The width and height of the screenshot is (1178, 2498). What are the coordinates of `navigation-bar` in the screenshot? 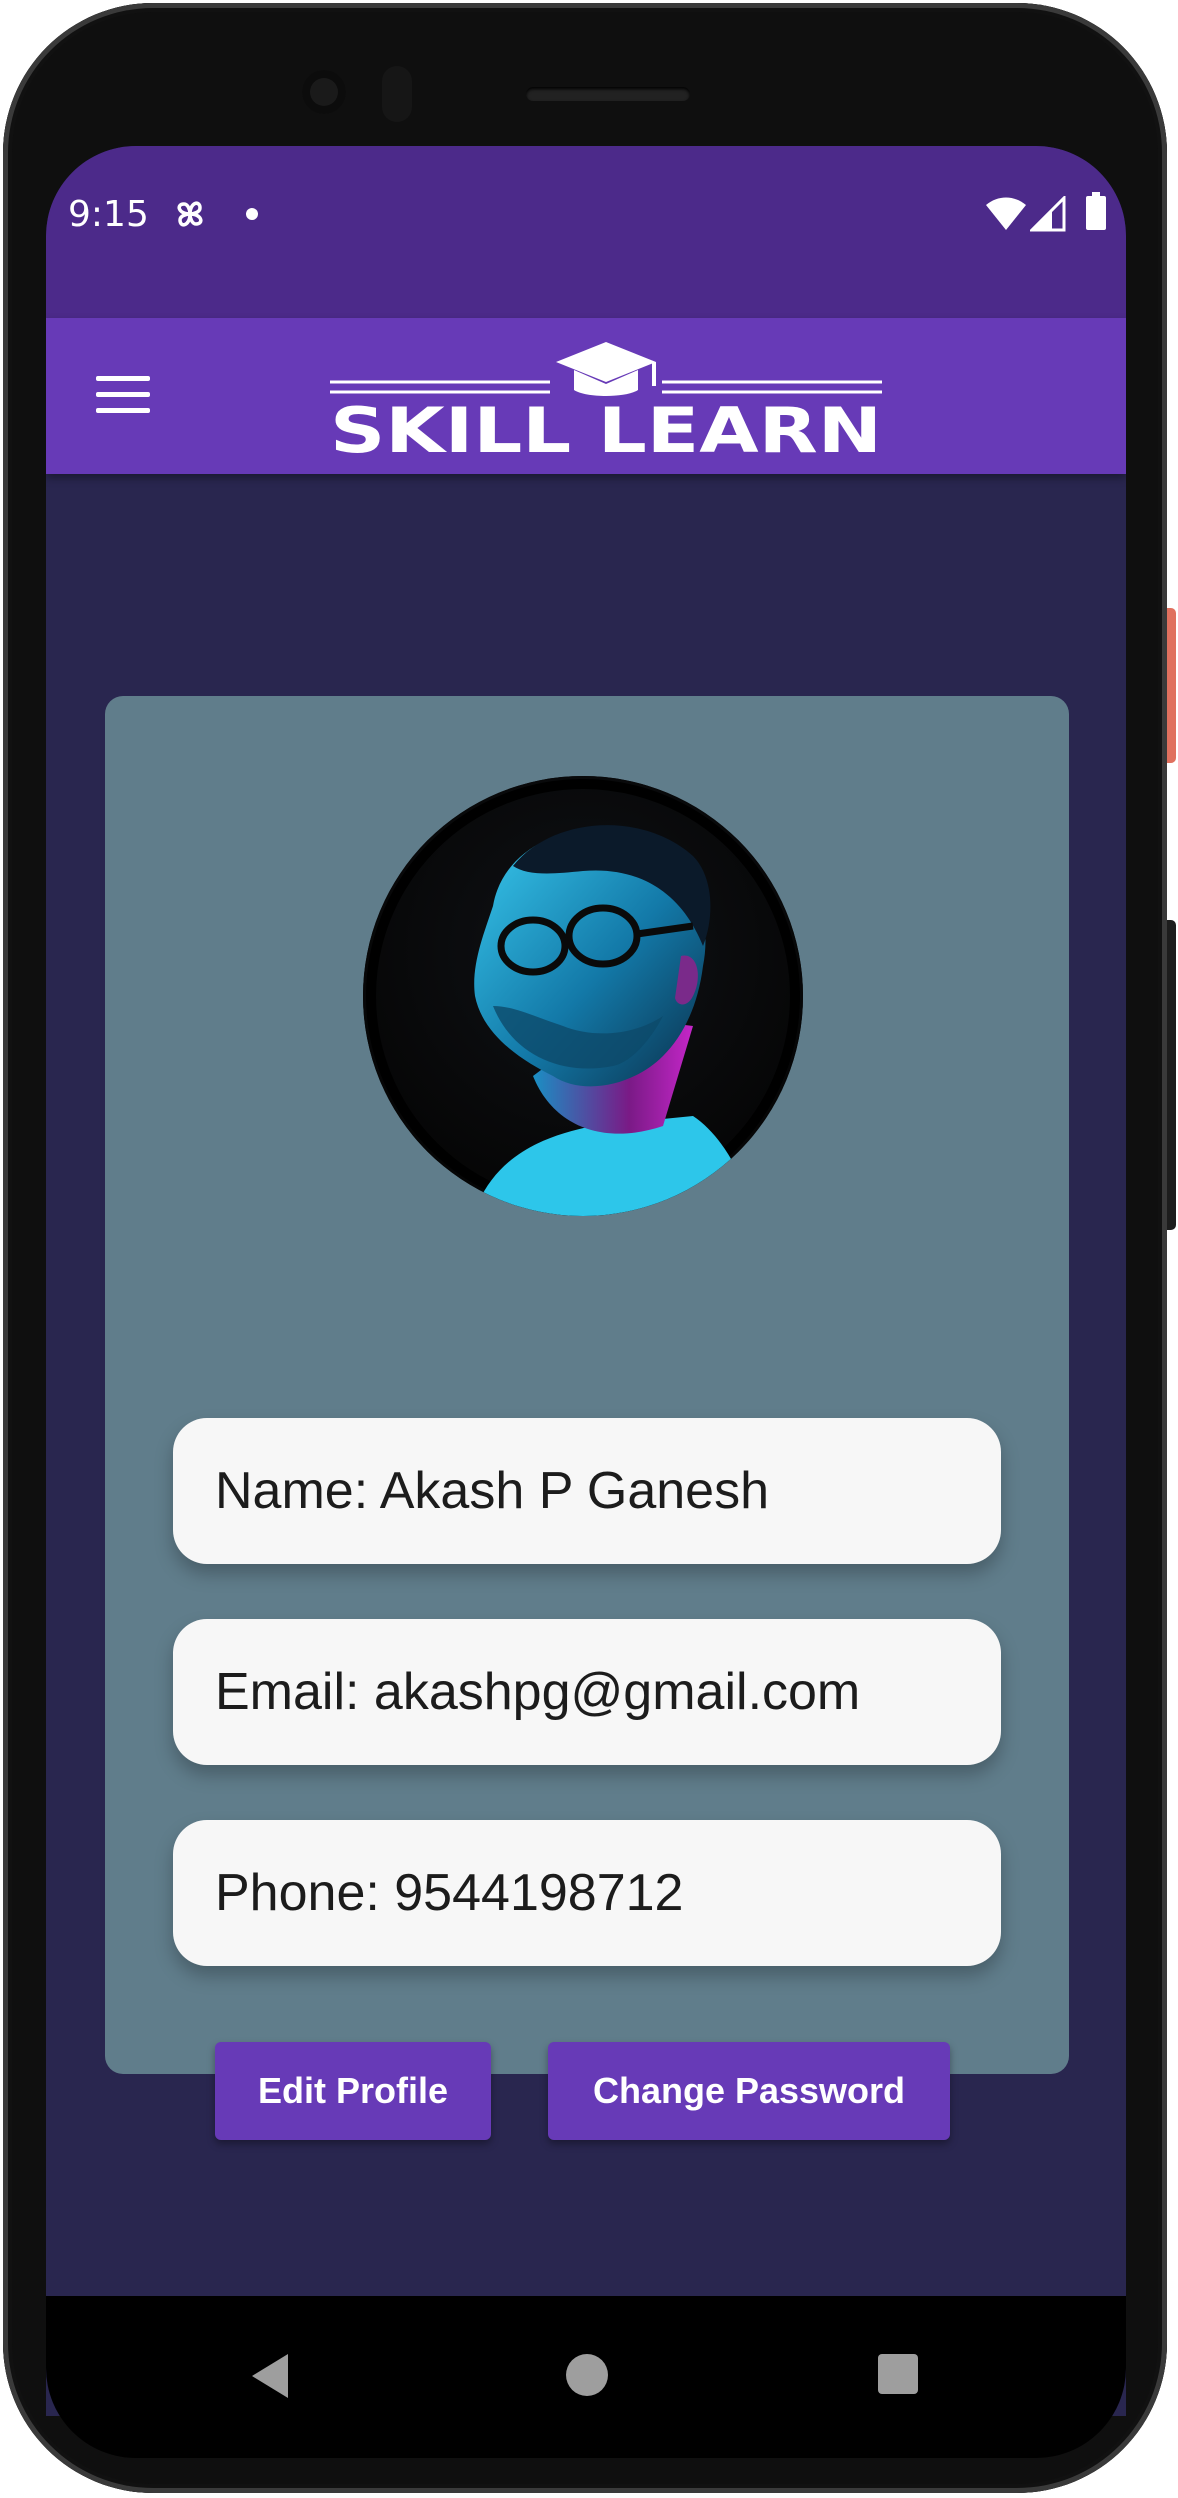 It's located at (586, 2377).